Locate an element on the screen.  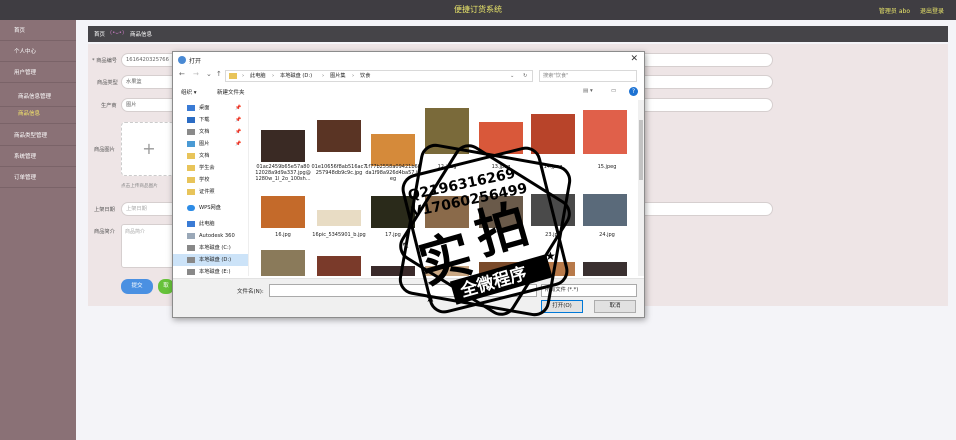
new-folder-button: 新建文件夹 is located at coordinates (231, 92).